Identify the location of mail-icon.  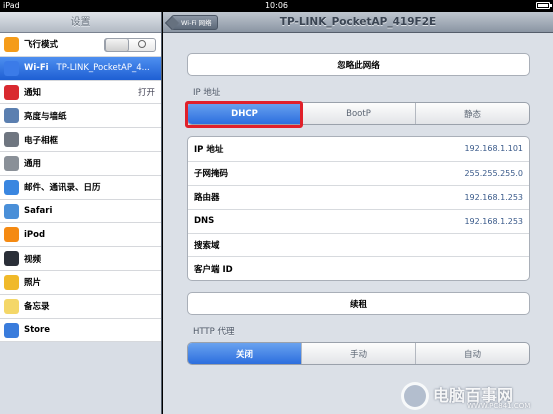
(11, 187).